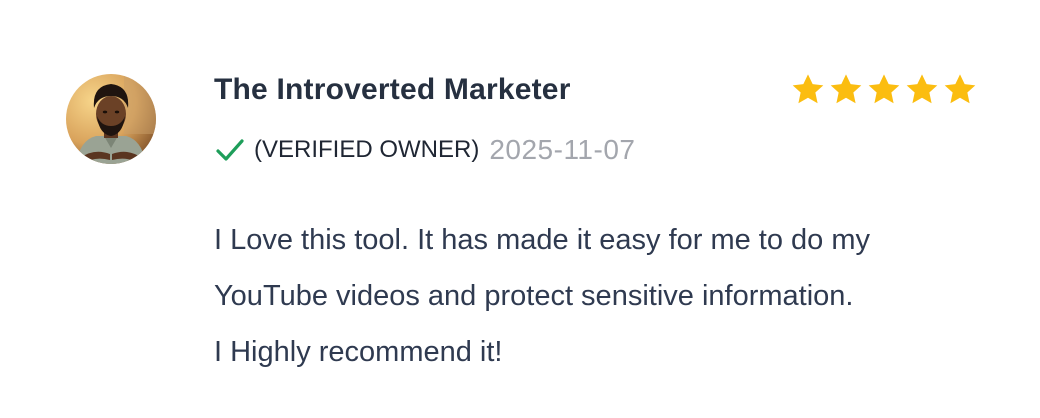 Image resolution: width=1040 pixels, height=418 pixels. What do you see at coordinates (358, 352) in the screenshot?
I see `review-text-line: I Highly recommend it!` at bounding box center [358, 352].